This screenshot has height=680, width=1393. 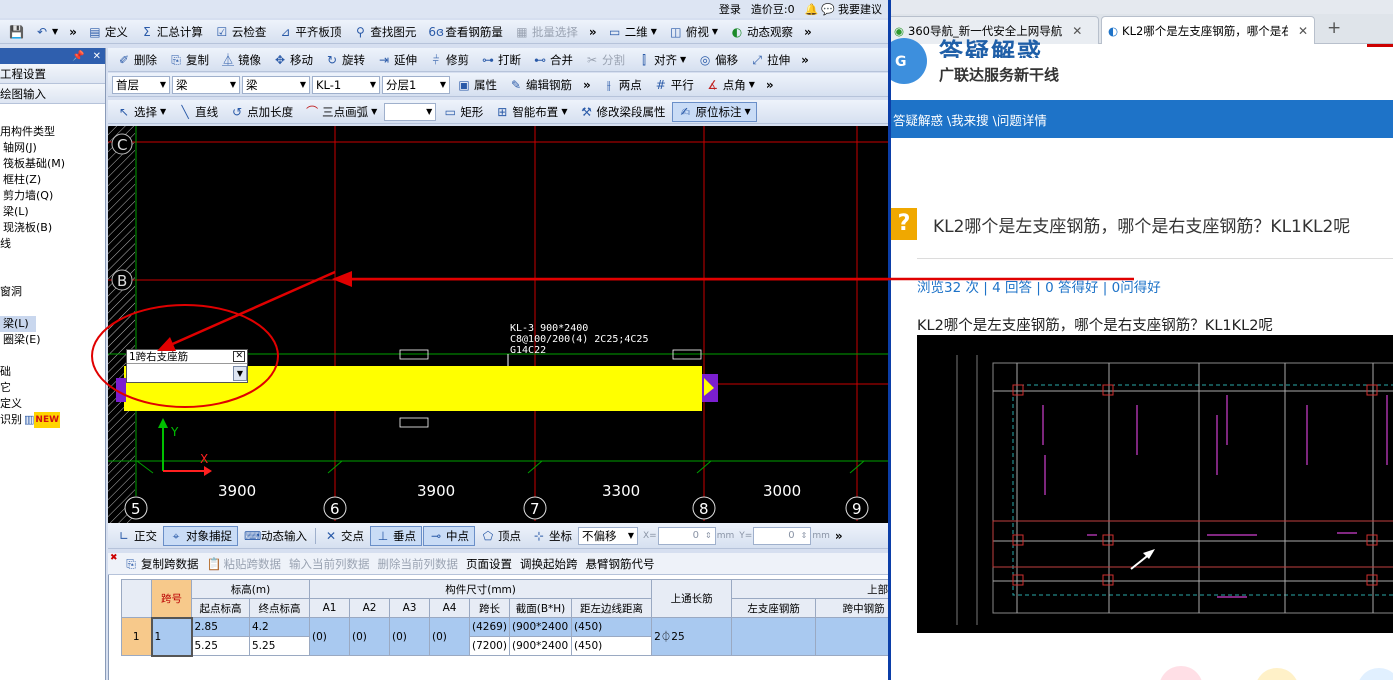 I want to click on y-coord-input: 0 ⇕, so click(x=782, y=535).